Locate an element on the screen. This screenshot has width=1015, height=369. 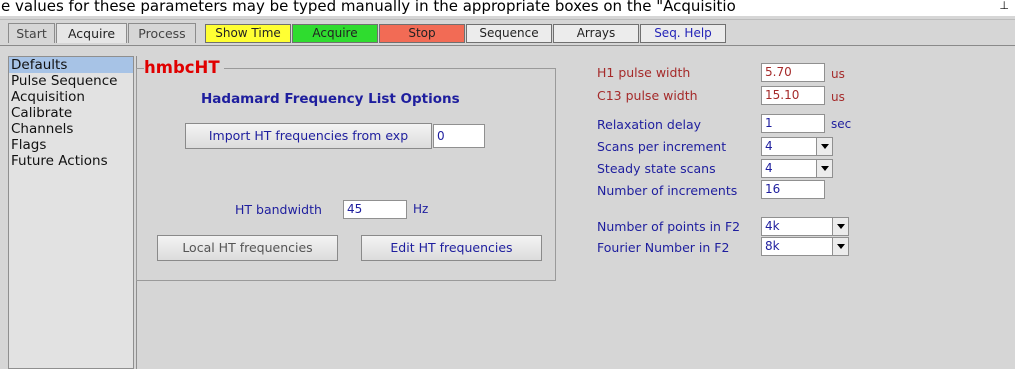
edit-ht-frequencies-button: Edit HT frequencies is located at coordinates (451, 248).